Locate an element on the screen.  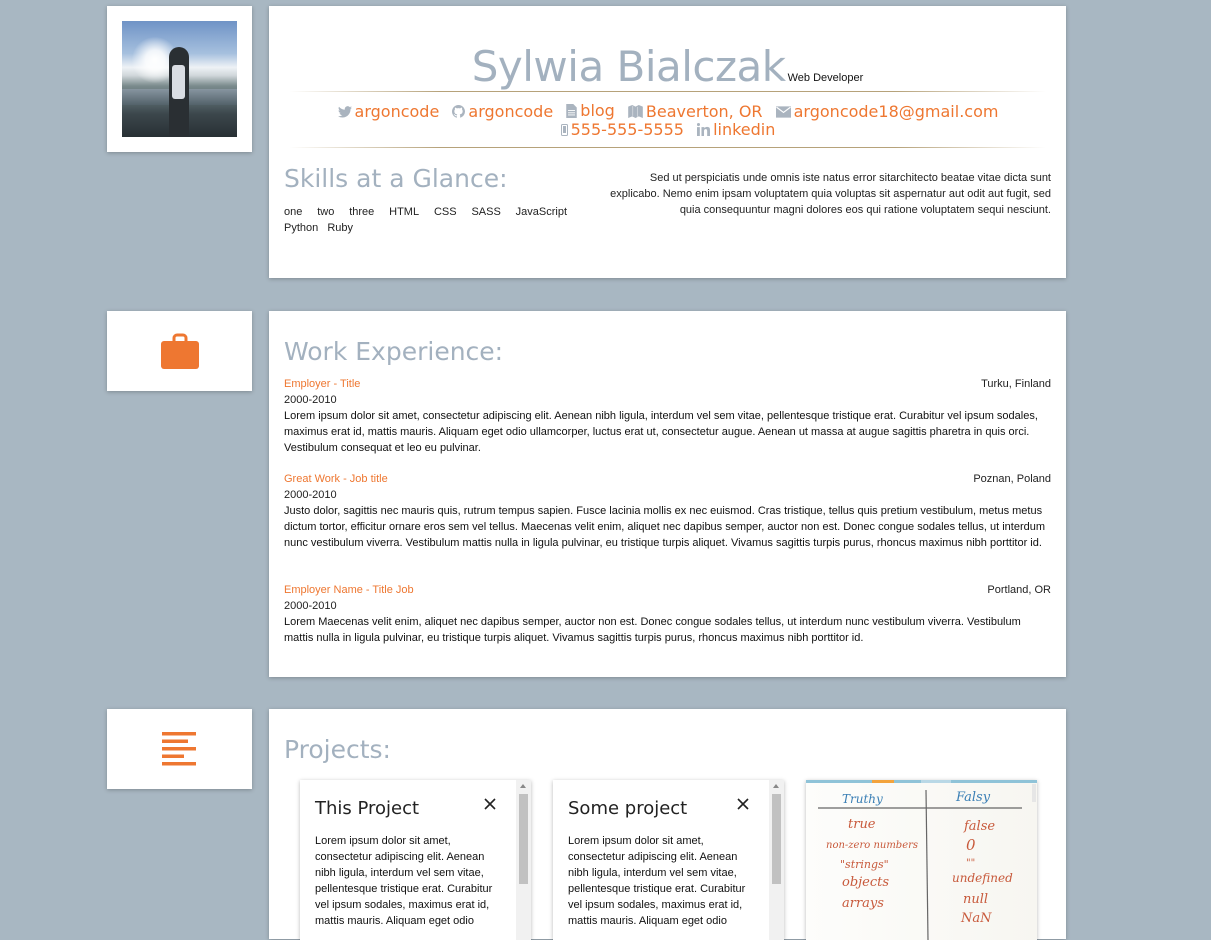
align-left-icon is located at coordinates (178, 749).